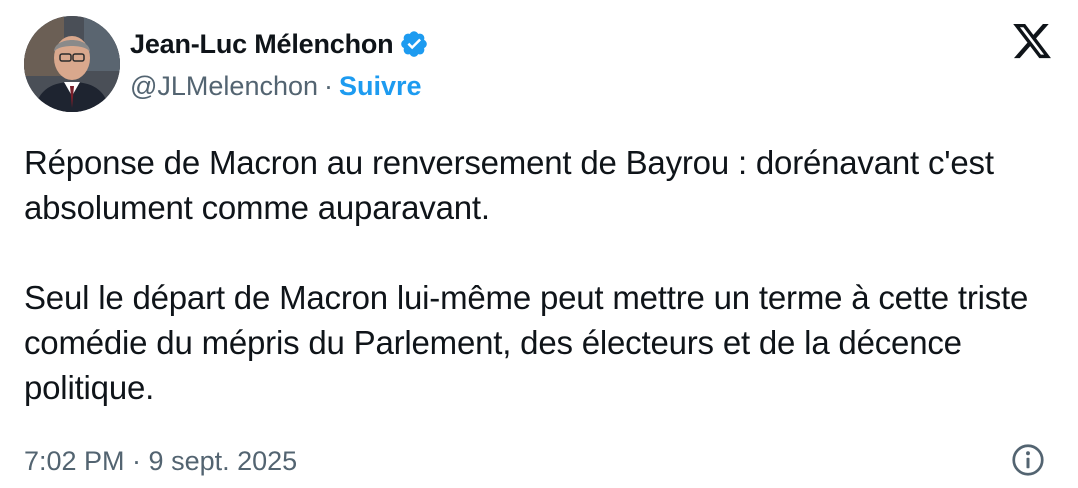  I want to click on info-icon, so click(1028, 460).